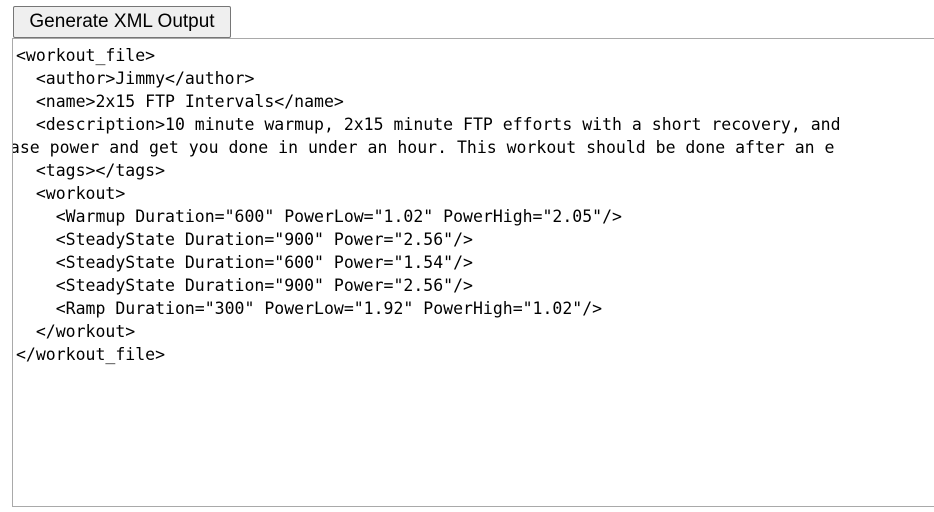  I want to click on xml-line: <workout>, so click(71, 193).